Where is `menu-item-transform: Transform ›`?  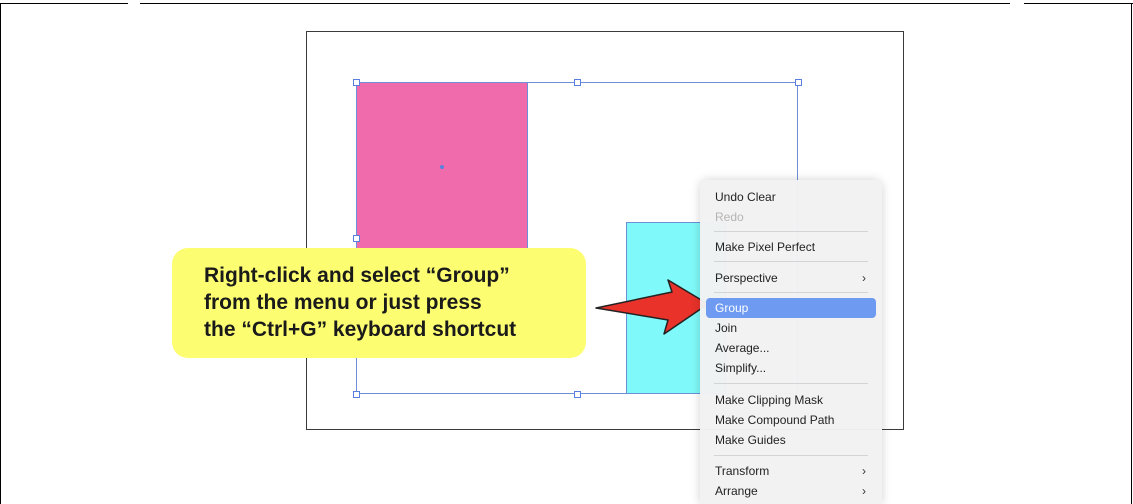 menu-item-transform: Transform › is located at coordinates (791, 471).